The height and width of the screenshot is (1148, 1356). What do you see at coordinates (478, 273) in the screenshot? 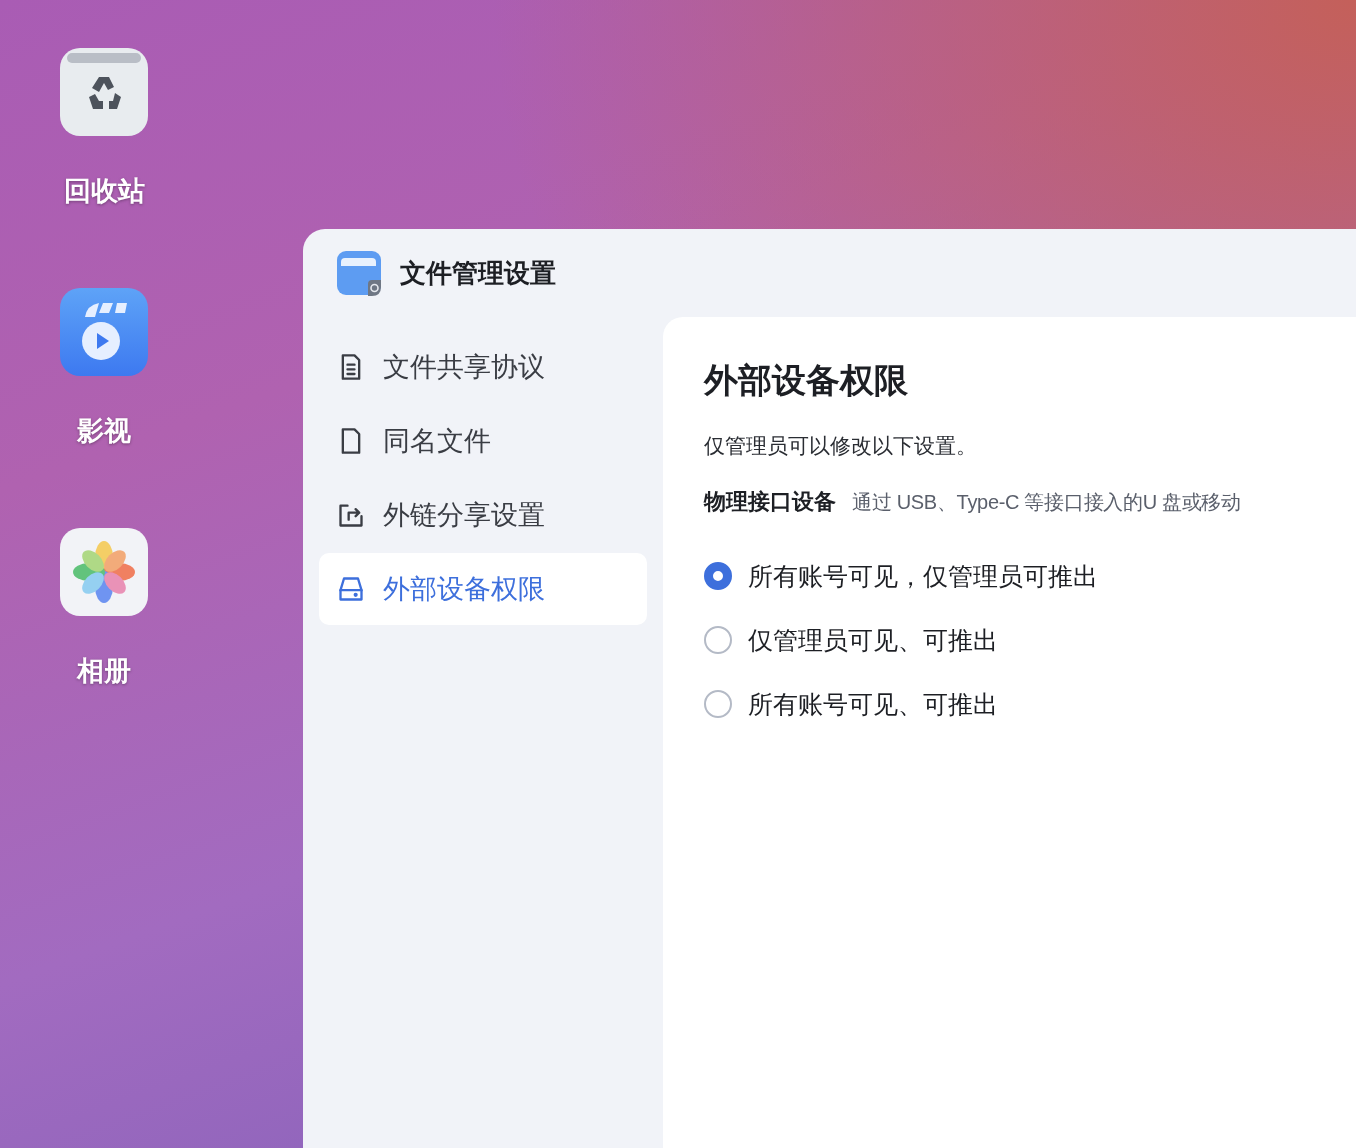
I see `window-title: 文件管理设置` at bounding box center [478, 273].